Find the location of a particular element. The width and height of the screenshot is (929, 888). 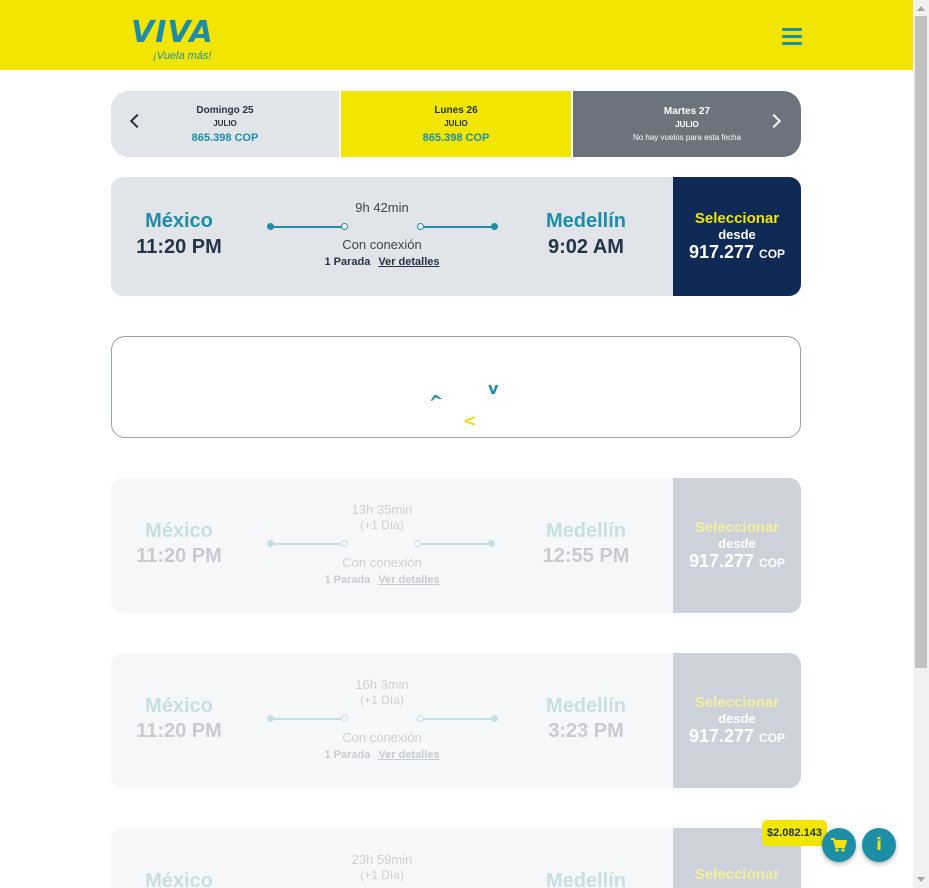

loading-spinner-icon: v is located at coordinates (493, 388).